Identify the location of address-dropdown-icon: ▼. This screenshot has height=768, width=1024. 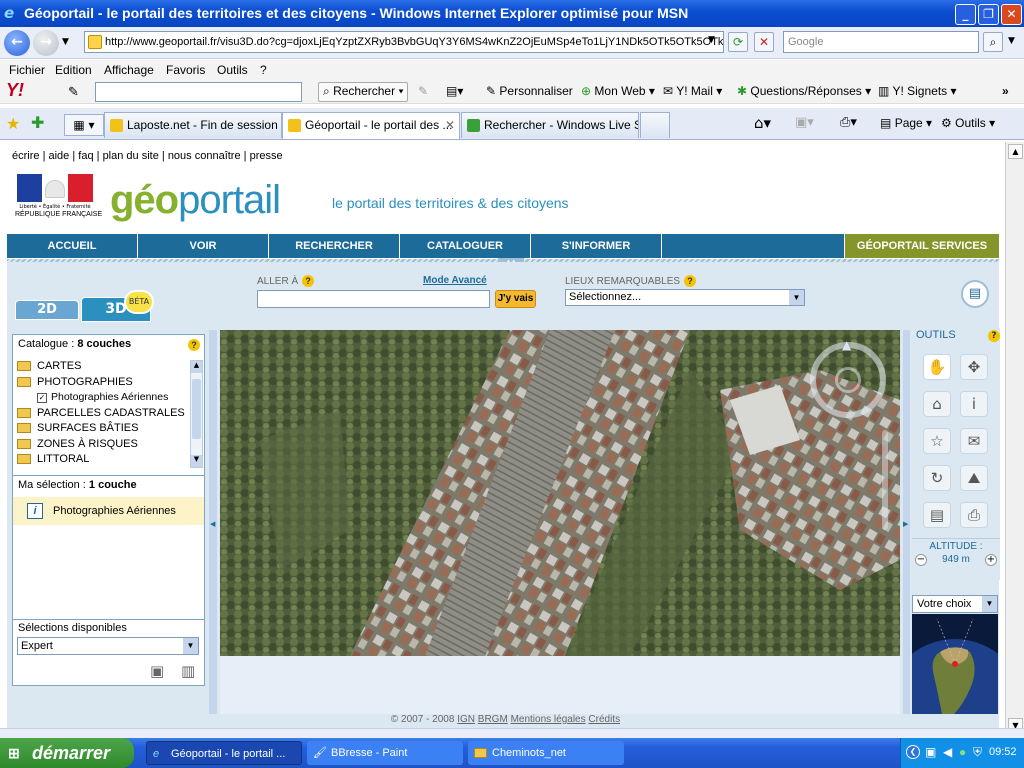
(711, 40).